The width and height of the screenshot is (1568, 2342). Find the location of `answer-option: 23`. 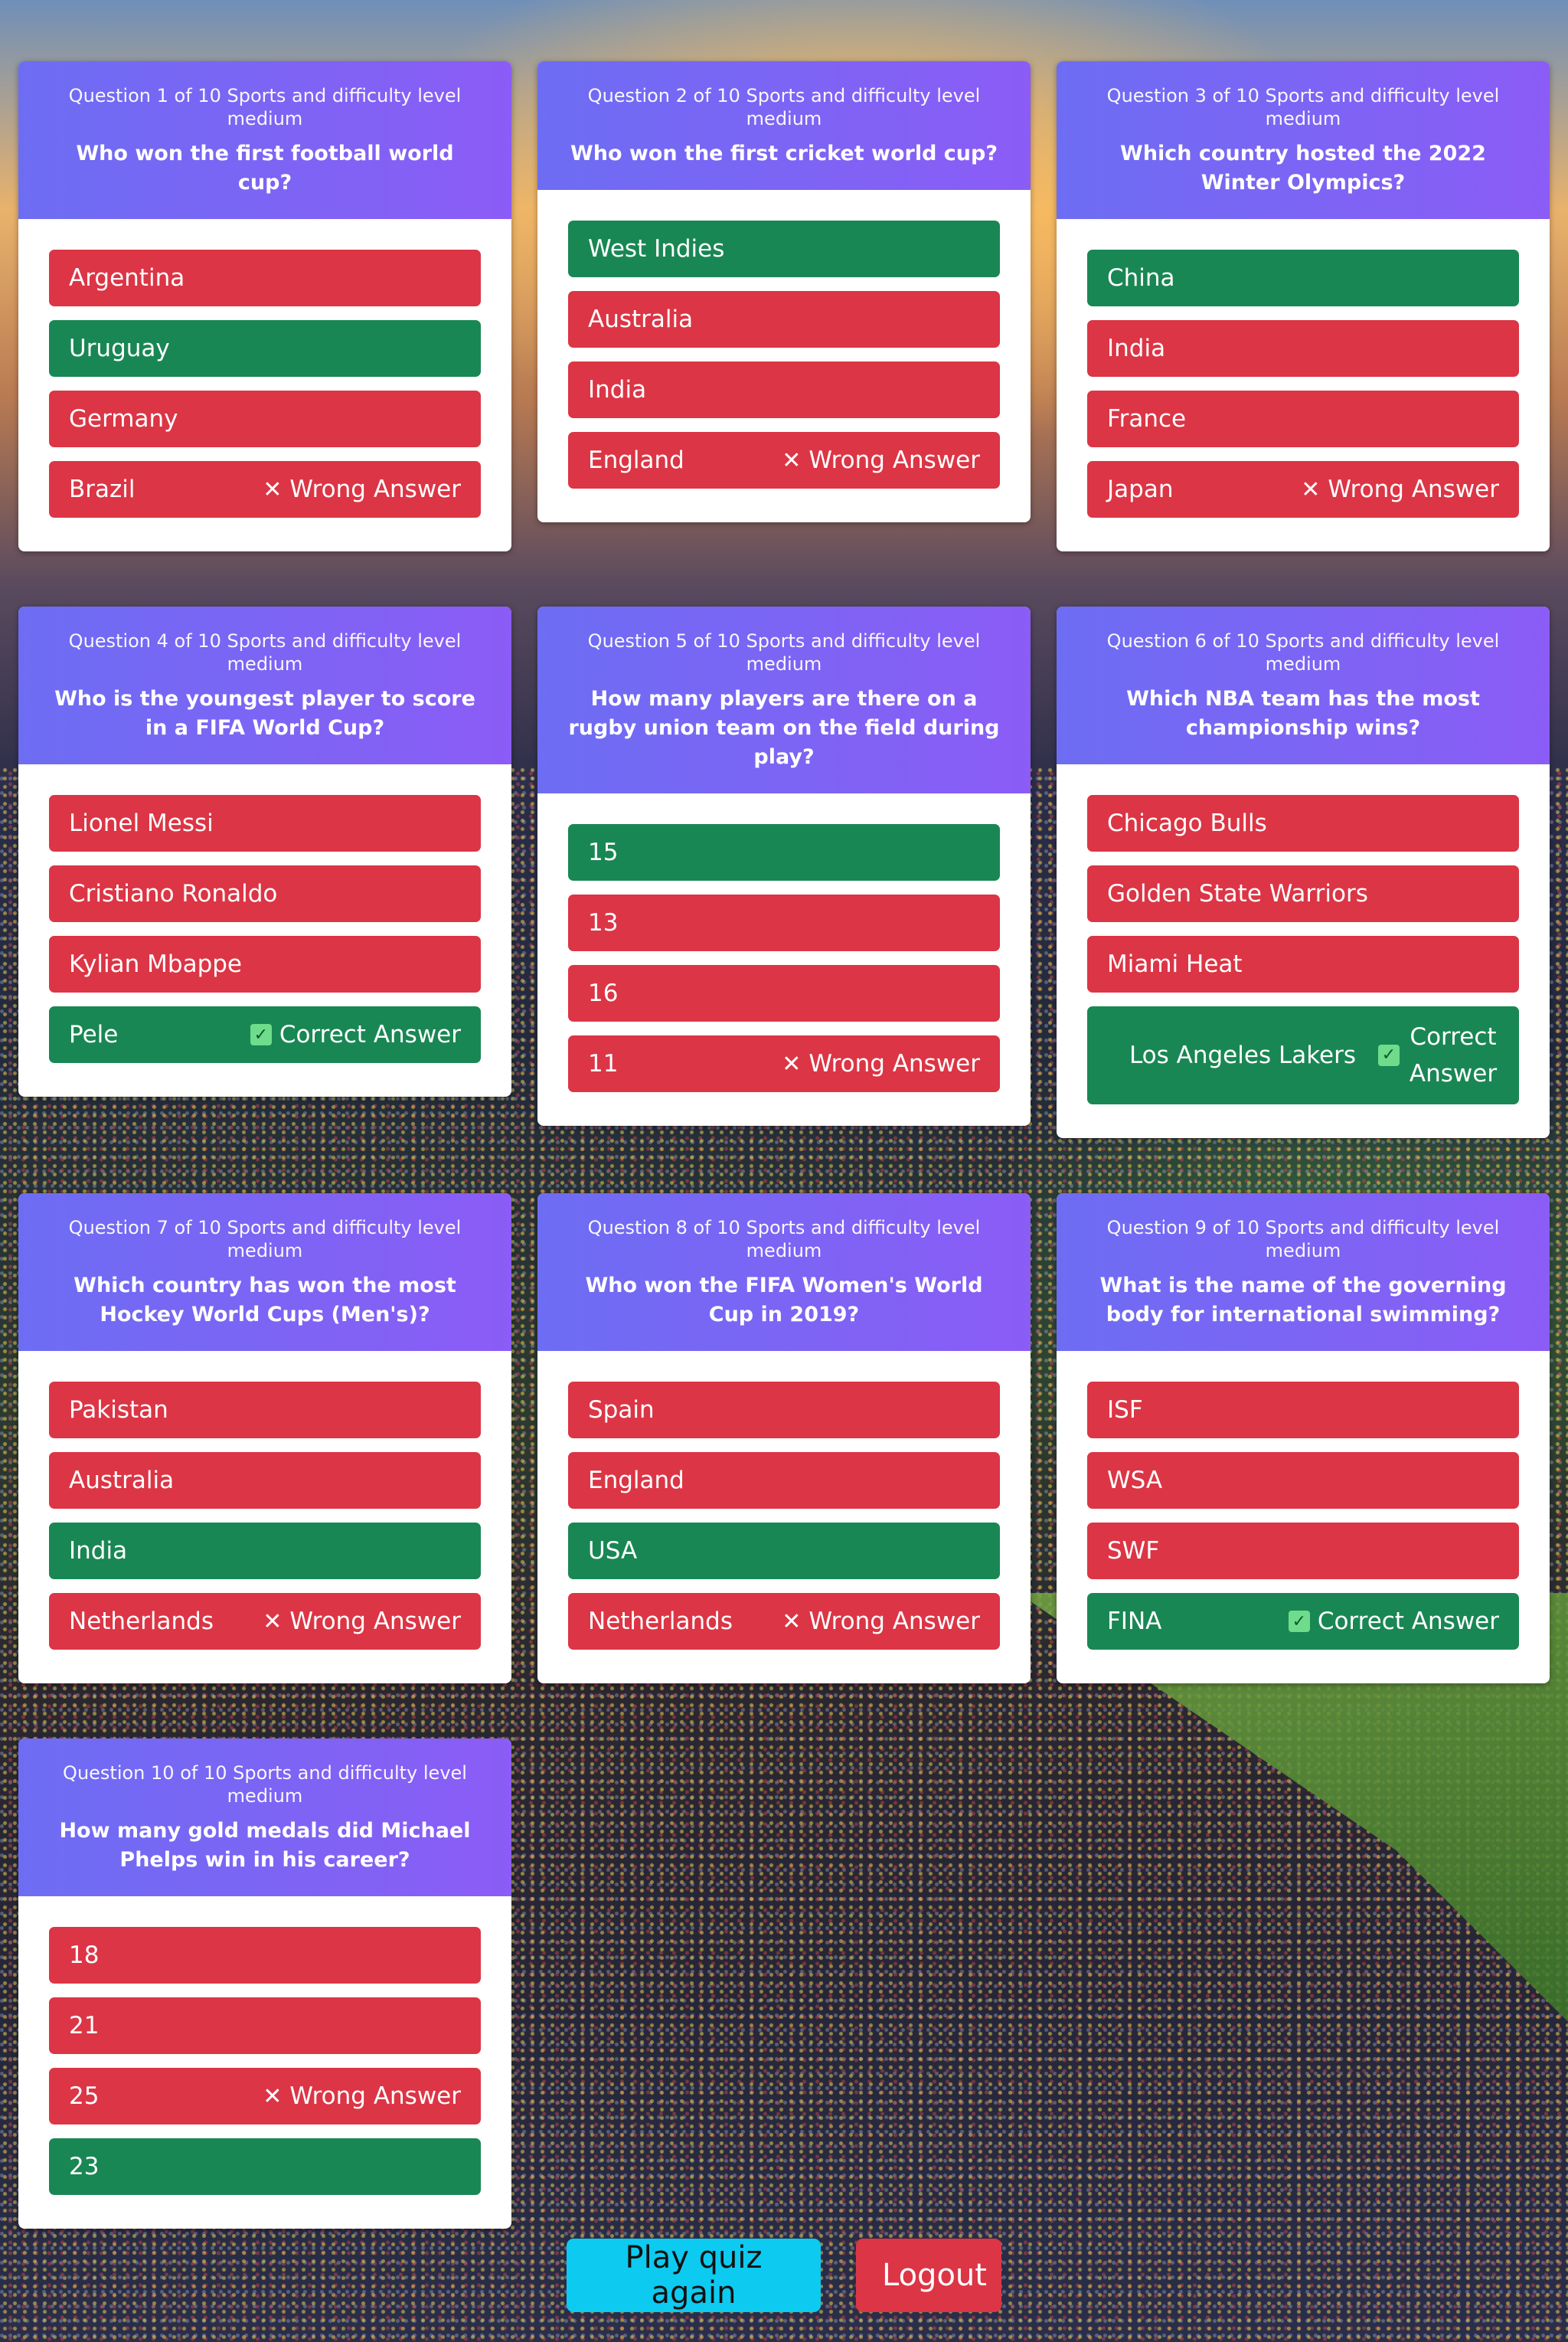

answer-option: 23 is located at coordinates (265, 2166).